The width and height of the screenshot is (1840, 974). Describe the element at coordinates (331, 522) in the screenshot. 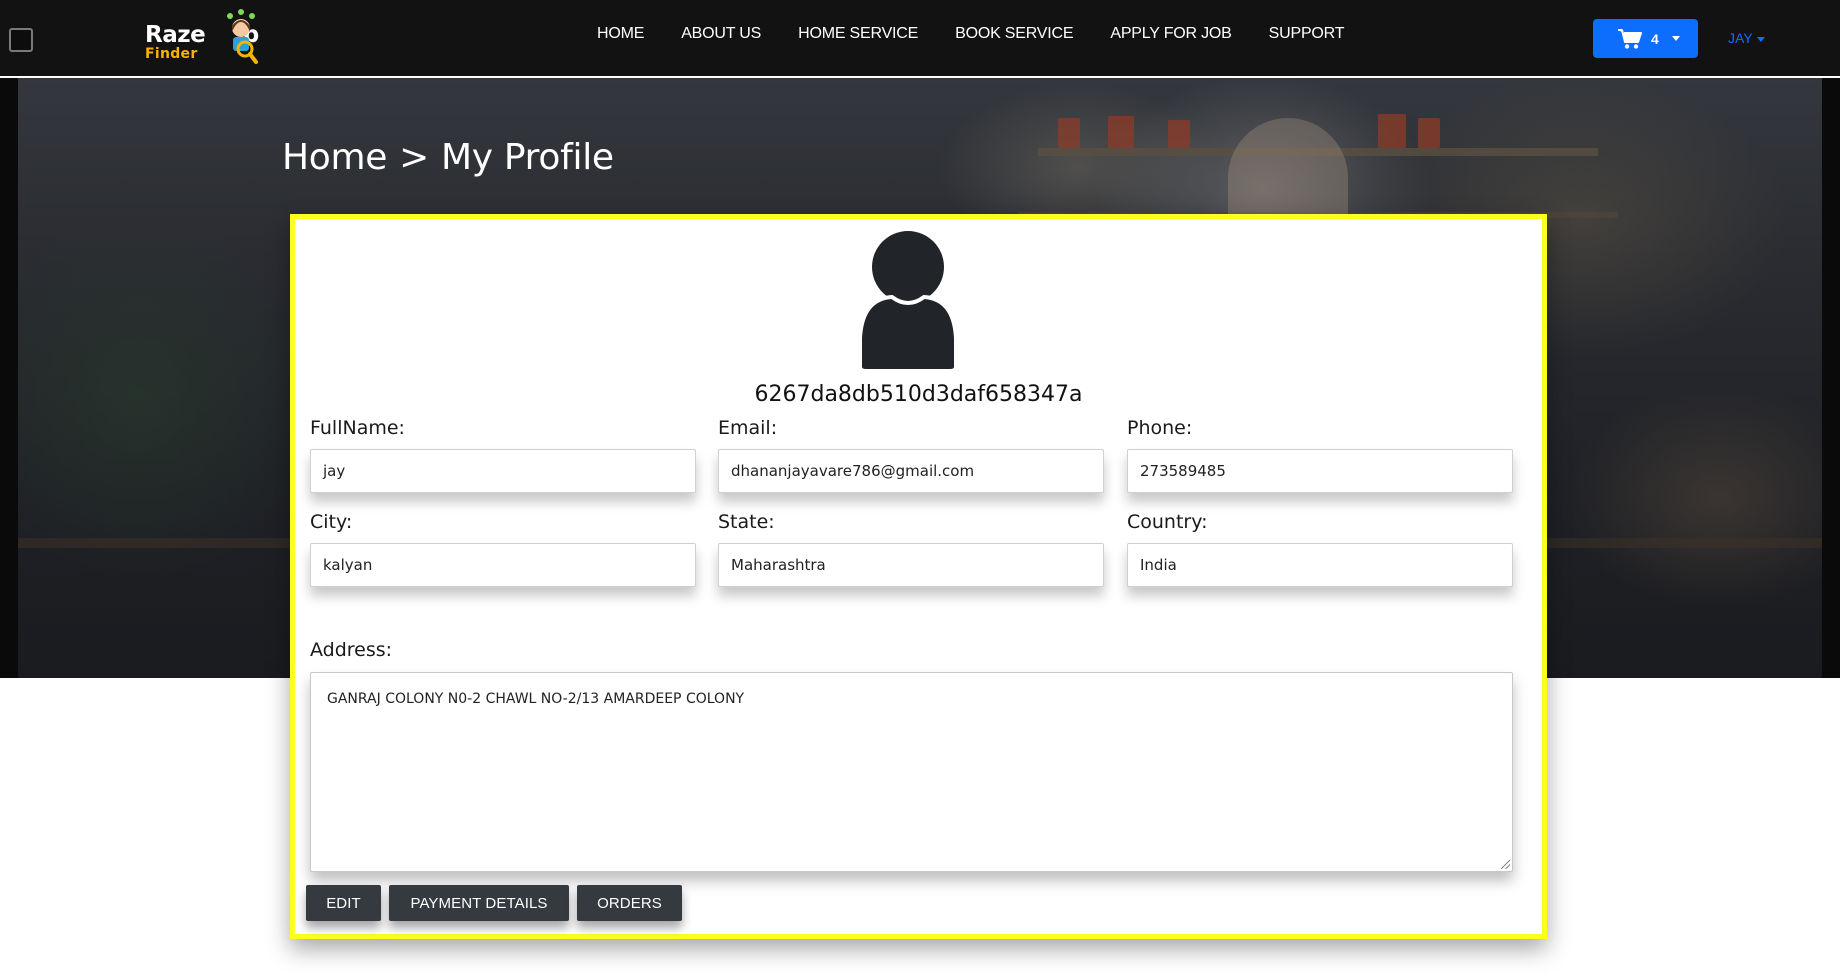

I see `city-label: City:` at that location.